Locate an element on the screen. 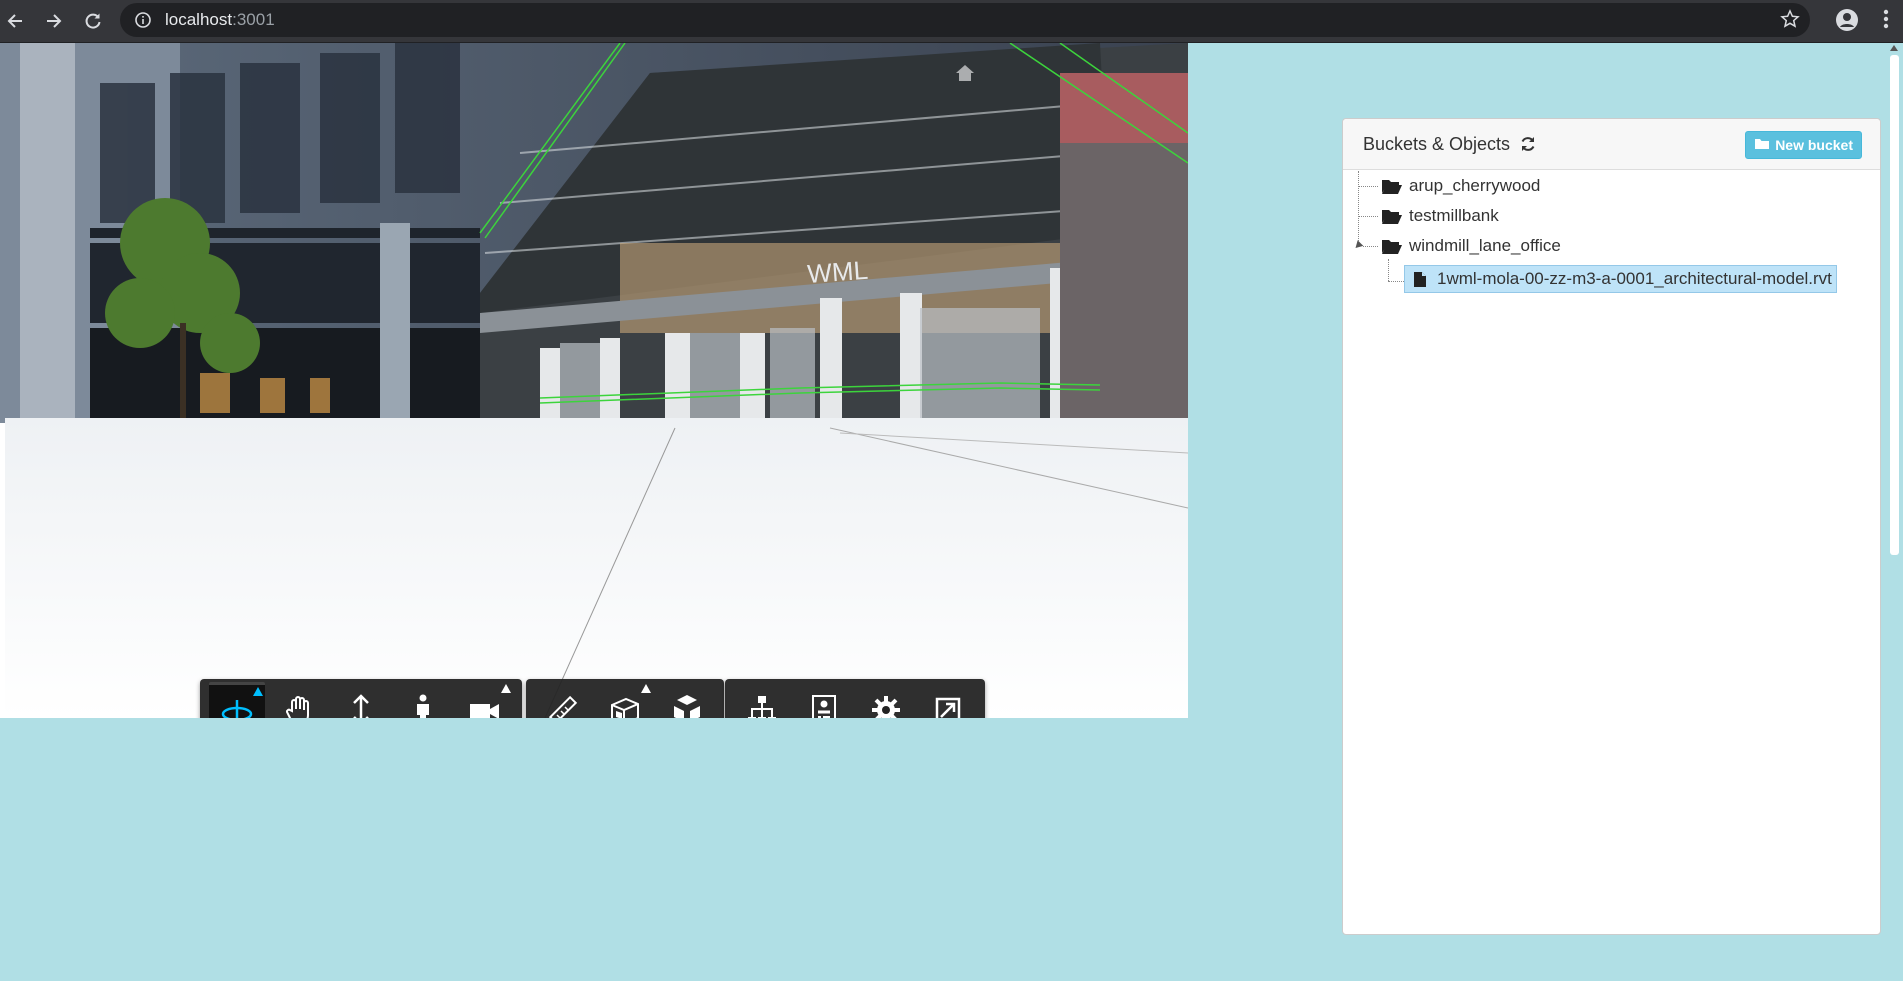 Image resolution: width=1903 pixels, height=981 pixels. measure-icon is located at coordinates (563, 700).